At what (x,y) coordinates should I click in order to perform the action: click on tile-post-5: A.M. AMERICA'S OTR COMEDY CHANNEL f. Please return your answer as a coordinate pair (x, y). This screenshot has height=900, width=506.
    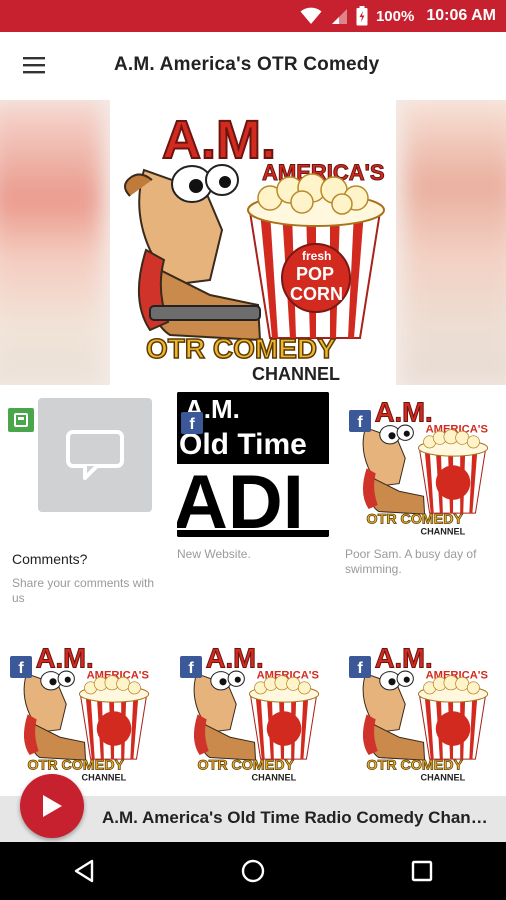
    Looking at the image, I should click on (252, 710).